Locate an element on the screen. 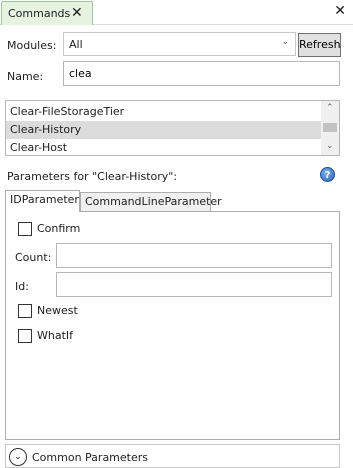 The height and width of the screenshot is (468, 353). list-item: Clear-History is located at coordinates (164, 130).